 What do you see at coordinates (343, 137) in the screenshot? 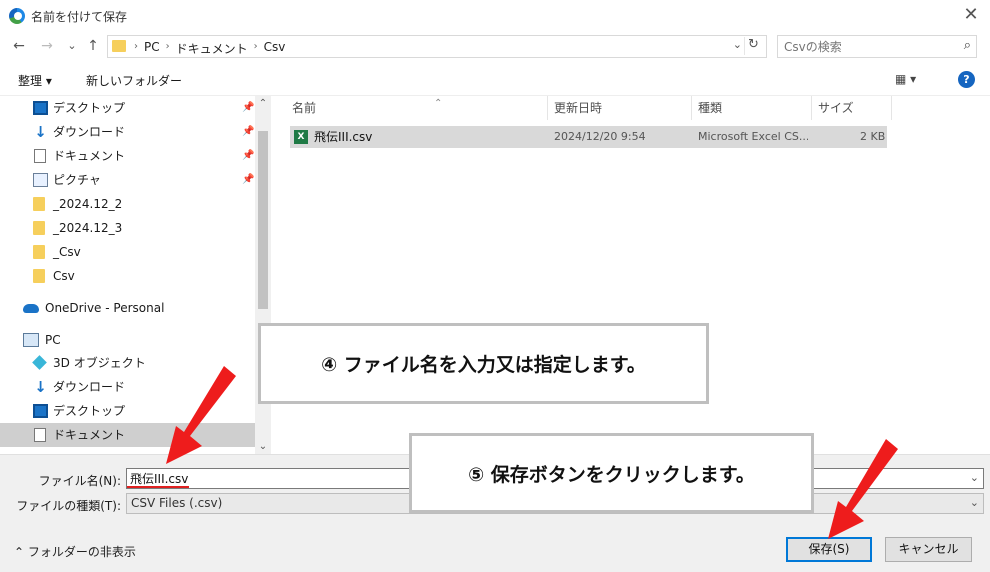
I see `file-name: 飛伝III.csv` at bounding box center [343, 137].